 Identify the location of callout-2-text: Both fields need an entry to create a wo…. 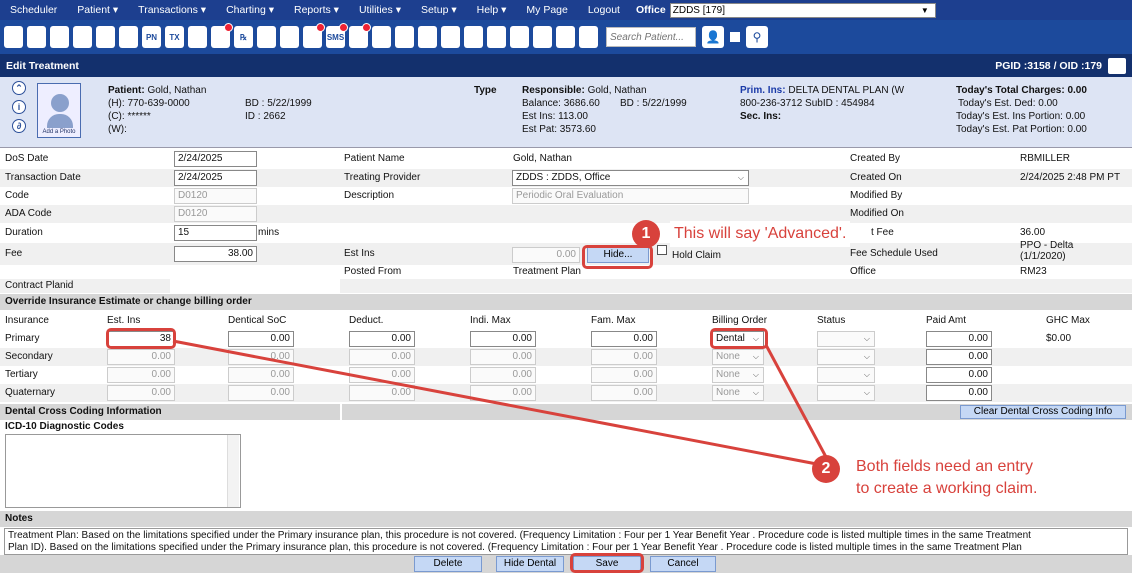
(947, 478).